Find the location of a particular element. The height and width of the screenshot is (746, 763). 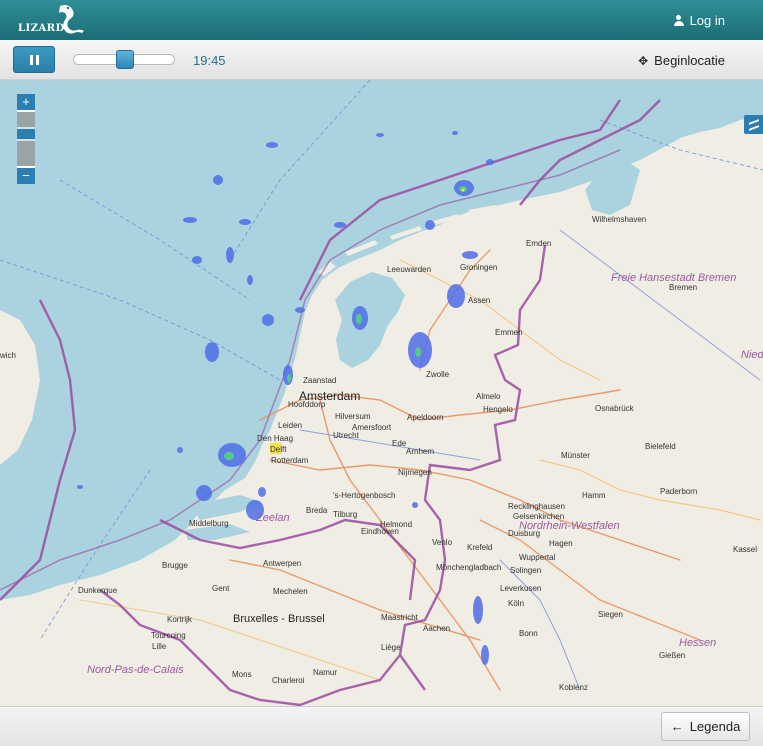

timeline-slider-handle is located at coordinates (125, 59).